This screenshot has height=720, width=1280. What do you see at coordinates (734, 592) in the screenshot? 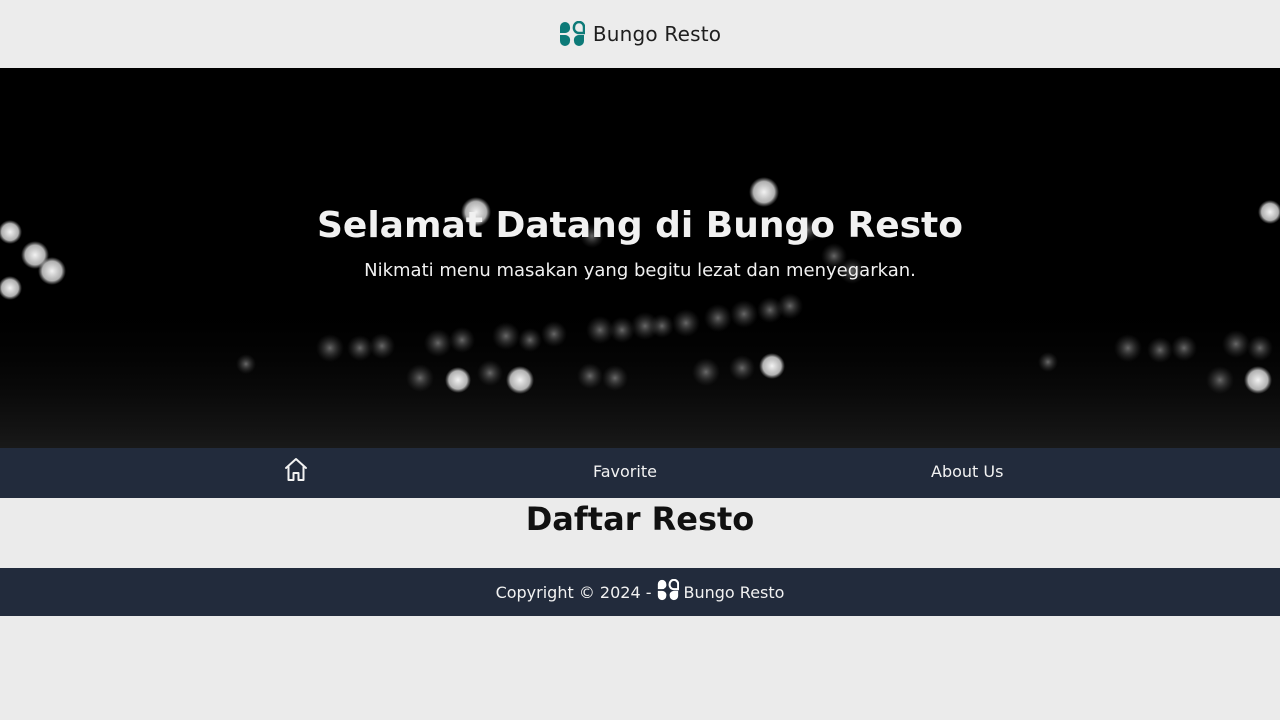
I see `footer-brand: Bungo Resto` at bounding box center [734, 592].